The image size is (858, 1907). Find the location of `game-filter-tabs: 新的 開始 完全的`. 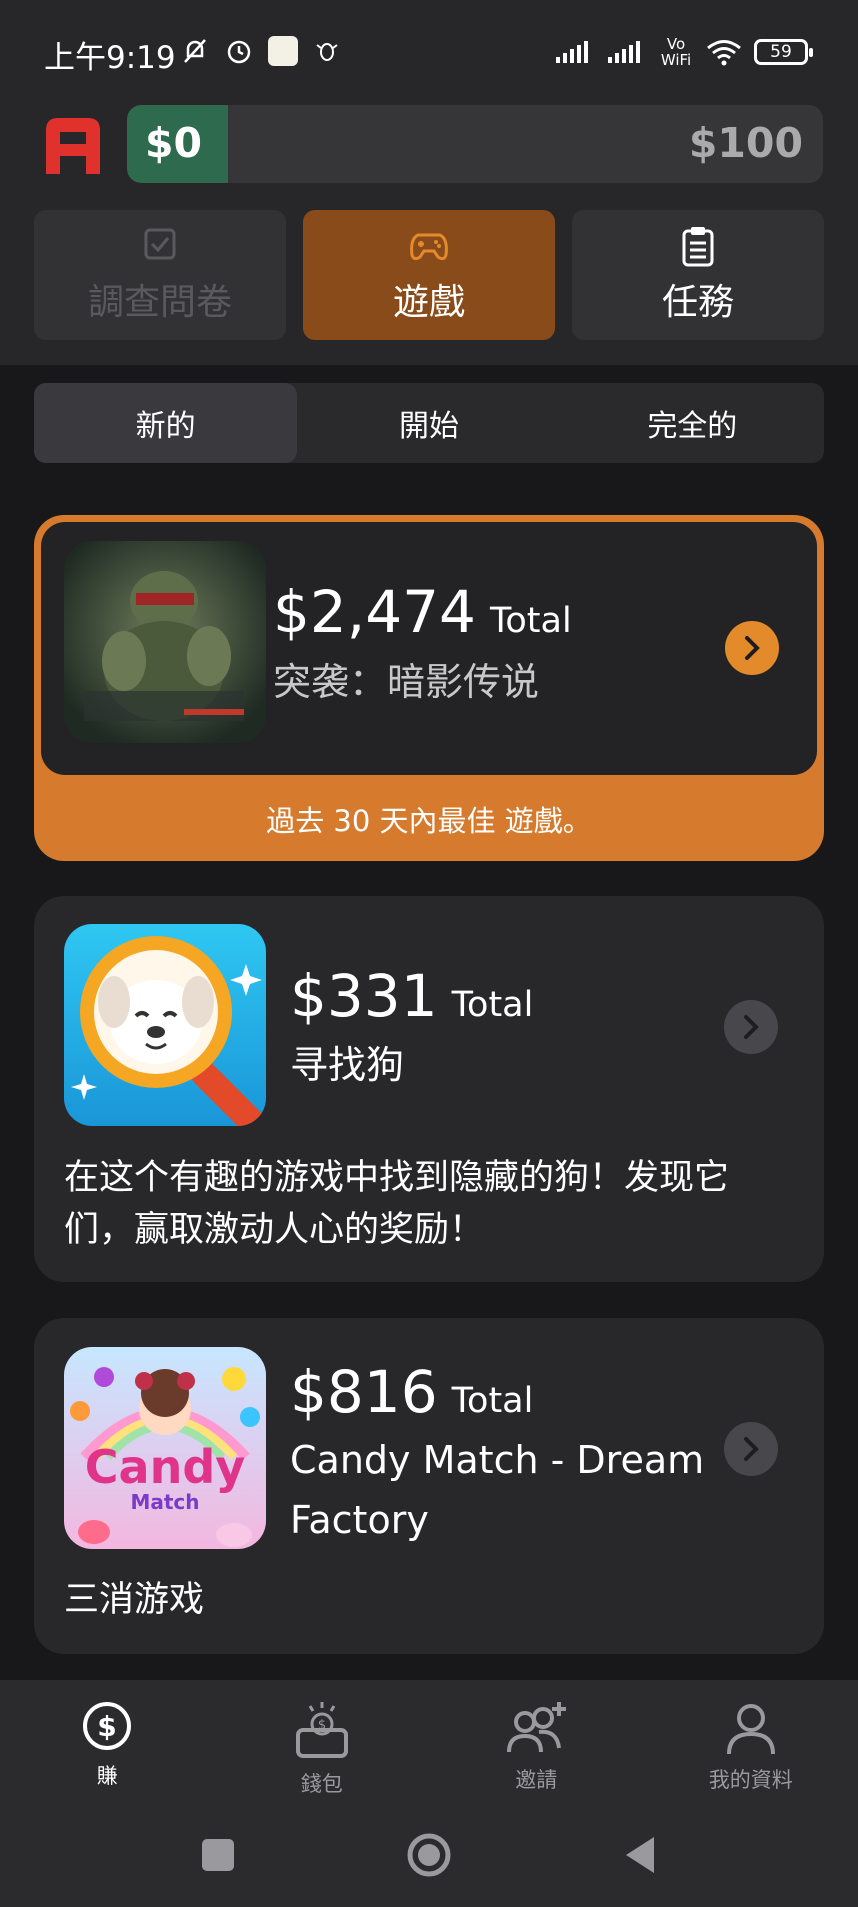

game-filter-tabs: 新的 開始 完全的 is located at coordinates (429, 423).